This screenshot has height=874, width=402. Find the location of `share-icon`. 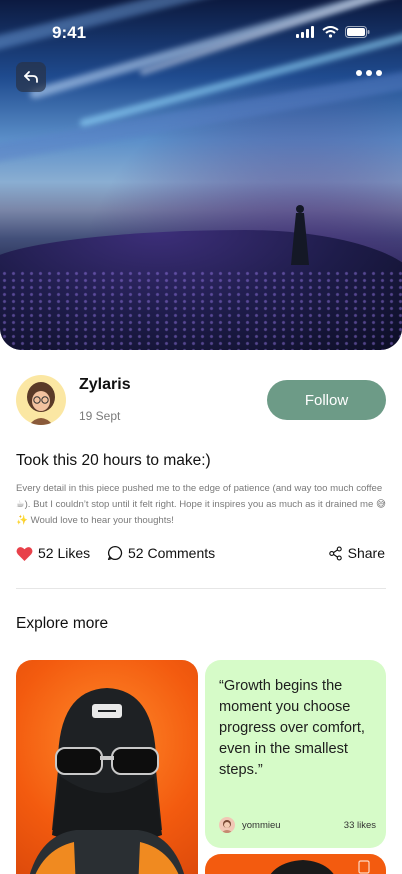

share-icon is located at coordinates (335, 553).